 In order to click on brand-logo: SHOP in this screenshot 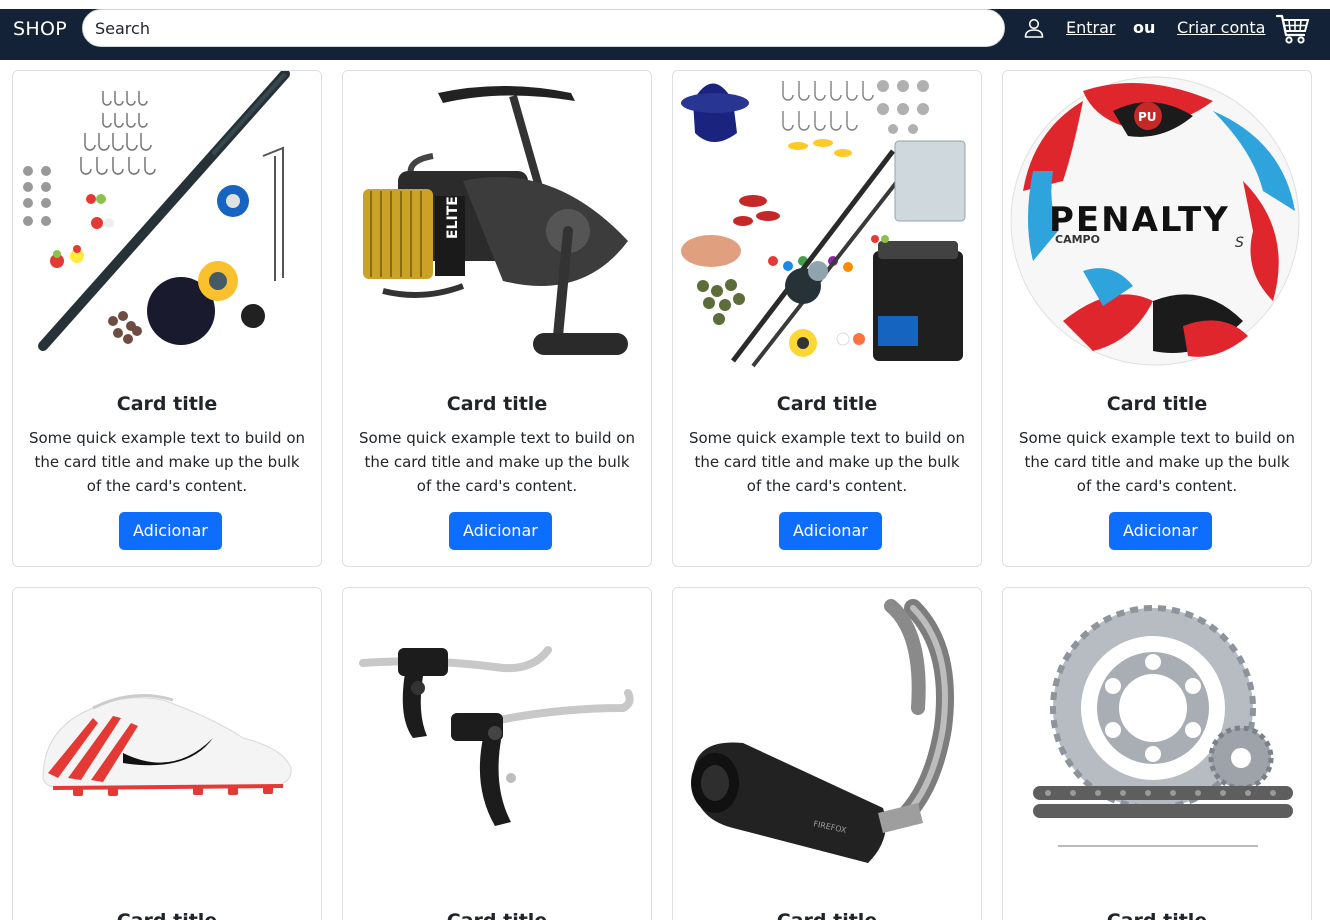, I will do `click(40, 29)`.